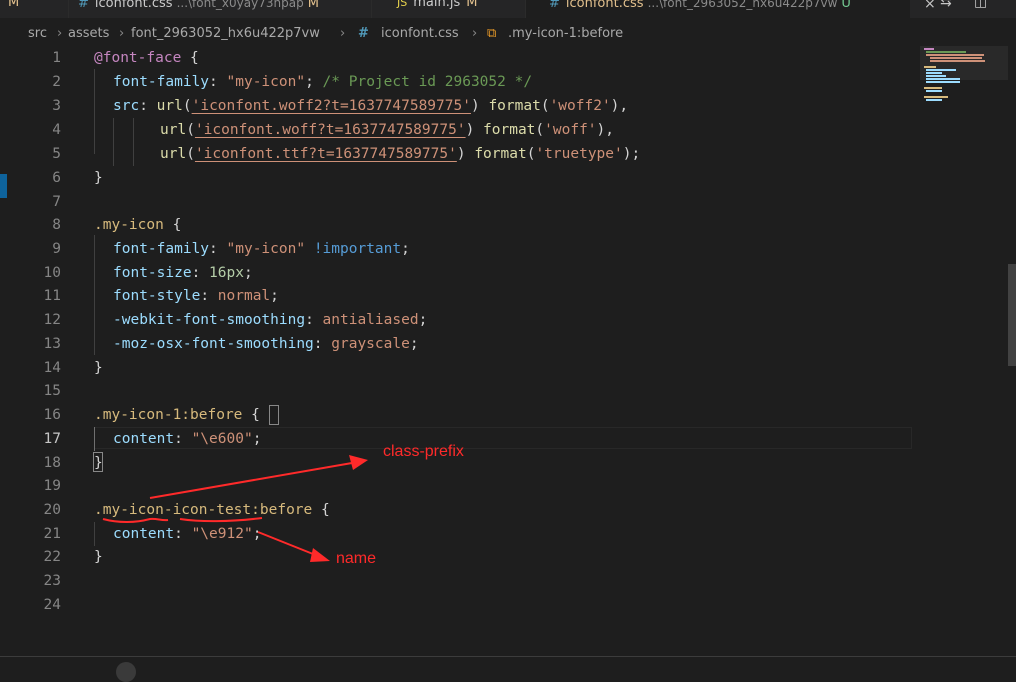  What do you see at coordinates (946, 5) in the screenshot?
I see `compare-changes-icon: ⇆` at bounding box center [946, 5].